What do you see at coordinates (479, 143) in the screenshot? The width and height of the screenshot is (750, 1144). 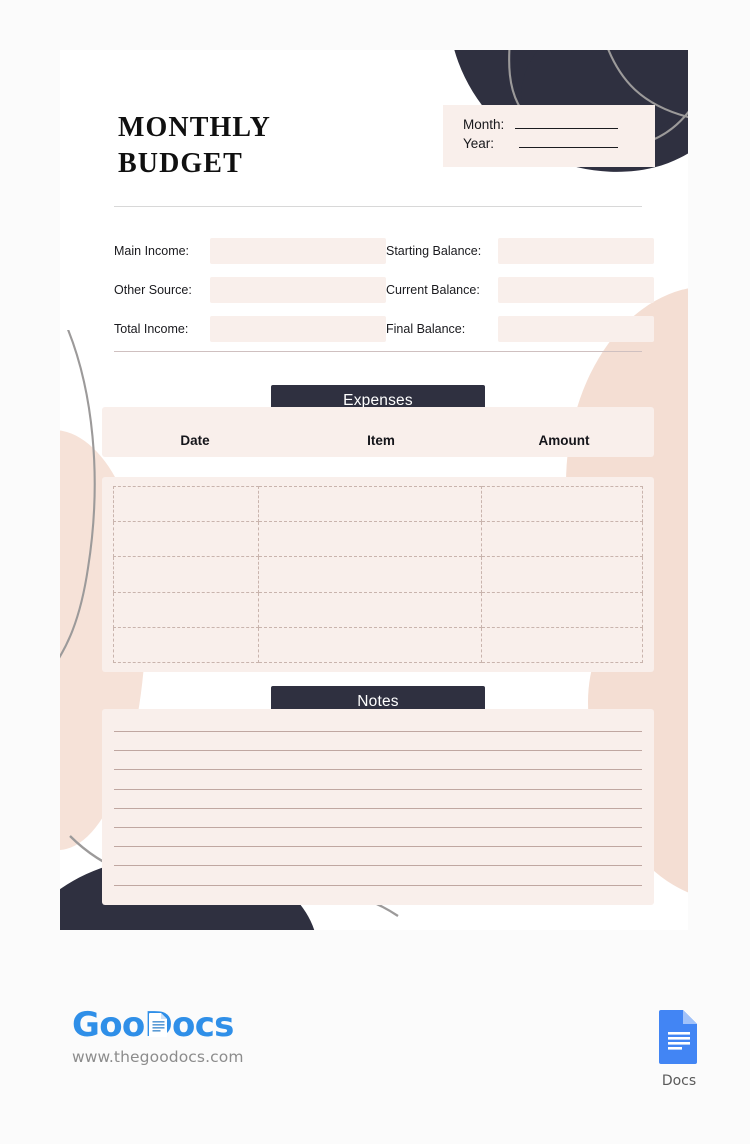 I see `year-label: Year:` at bounding box center [479, 143].